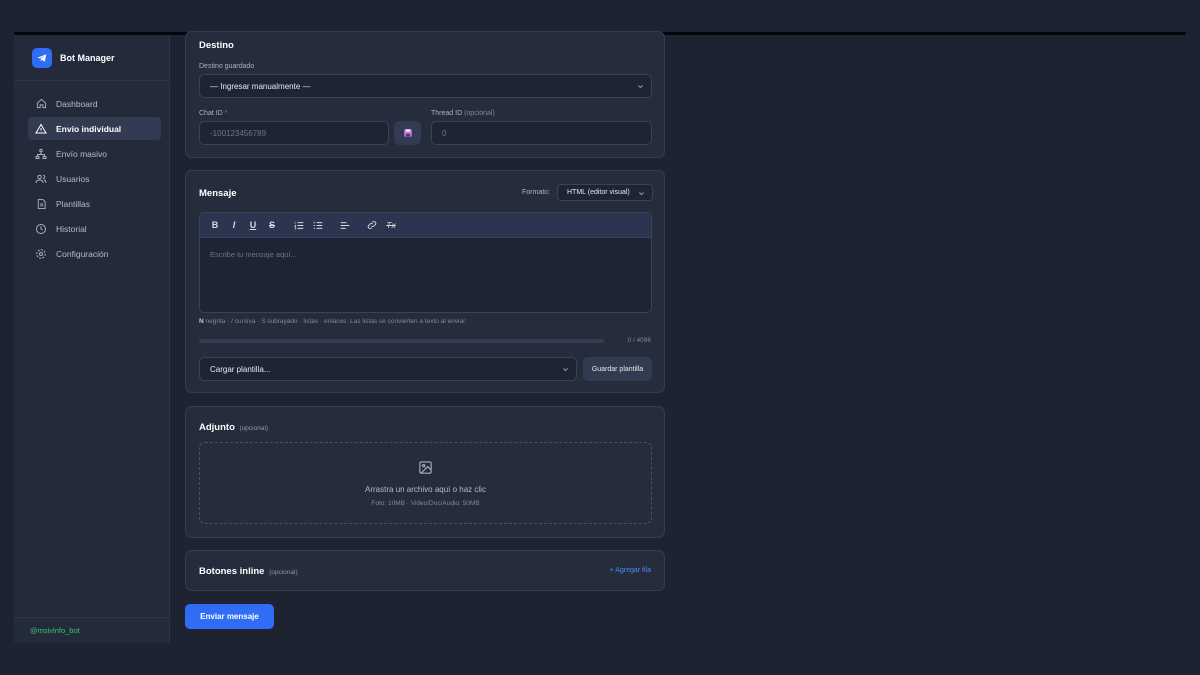  Describe the element at coordinates (94, 228) in the screenshot. I see `sidebar-item-historial: Historial` at that location.